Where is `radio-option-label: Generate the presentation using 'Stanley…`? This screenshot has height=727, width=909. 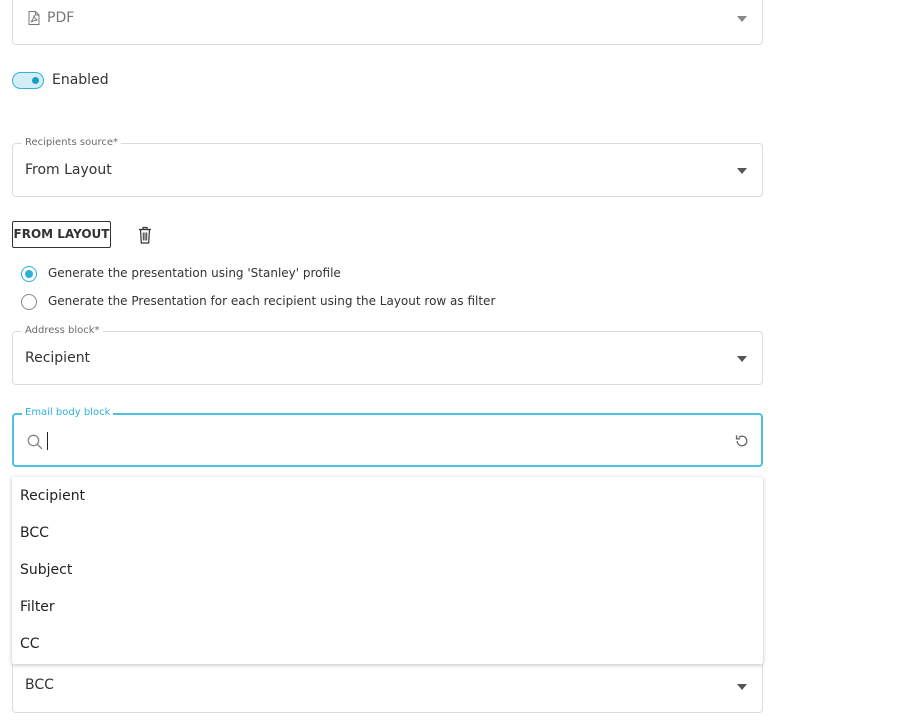
radio-option-label: Generate the presentation using 'Stanley… is located at coordinates (194, 273).